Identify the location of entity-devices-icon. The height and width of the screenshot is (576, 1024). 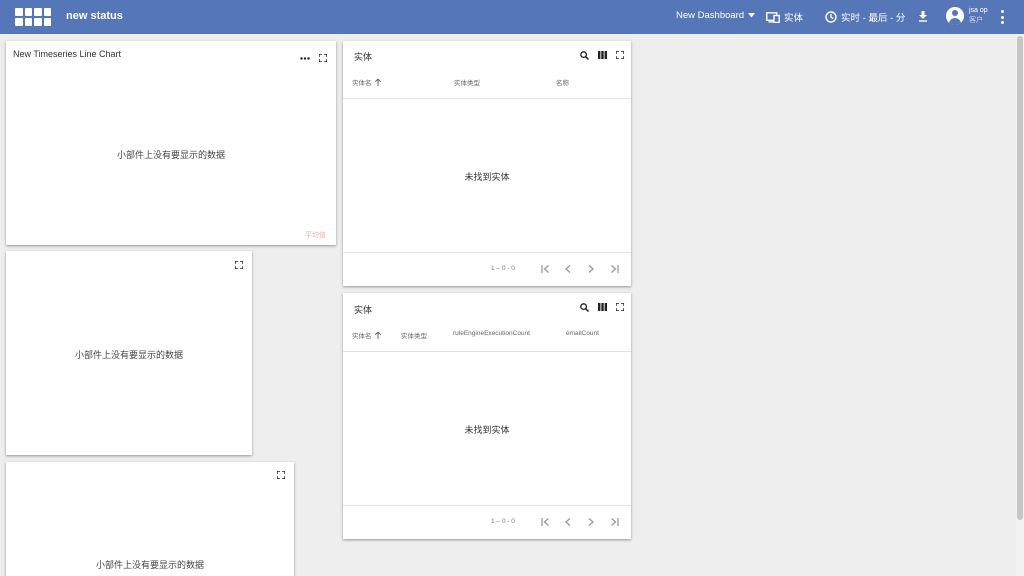
(773, 17).